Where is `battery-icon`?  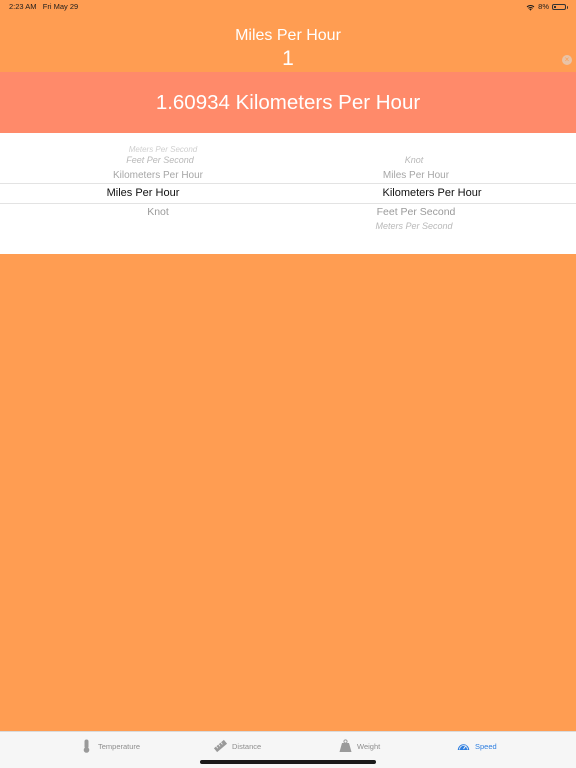
battery-icon is located at coordinates (560, 7).